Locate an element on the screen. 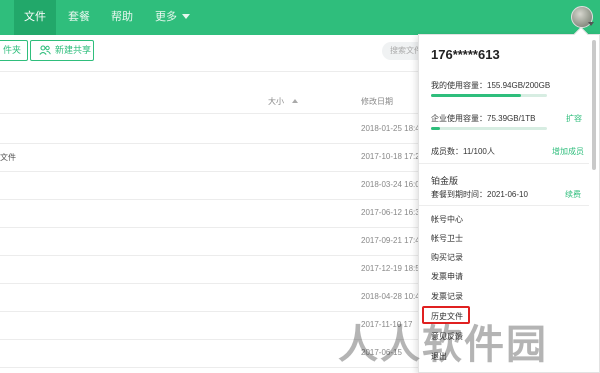  watermark: 人人软件园 is located at coordinates (443, 345).